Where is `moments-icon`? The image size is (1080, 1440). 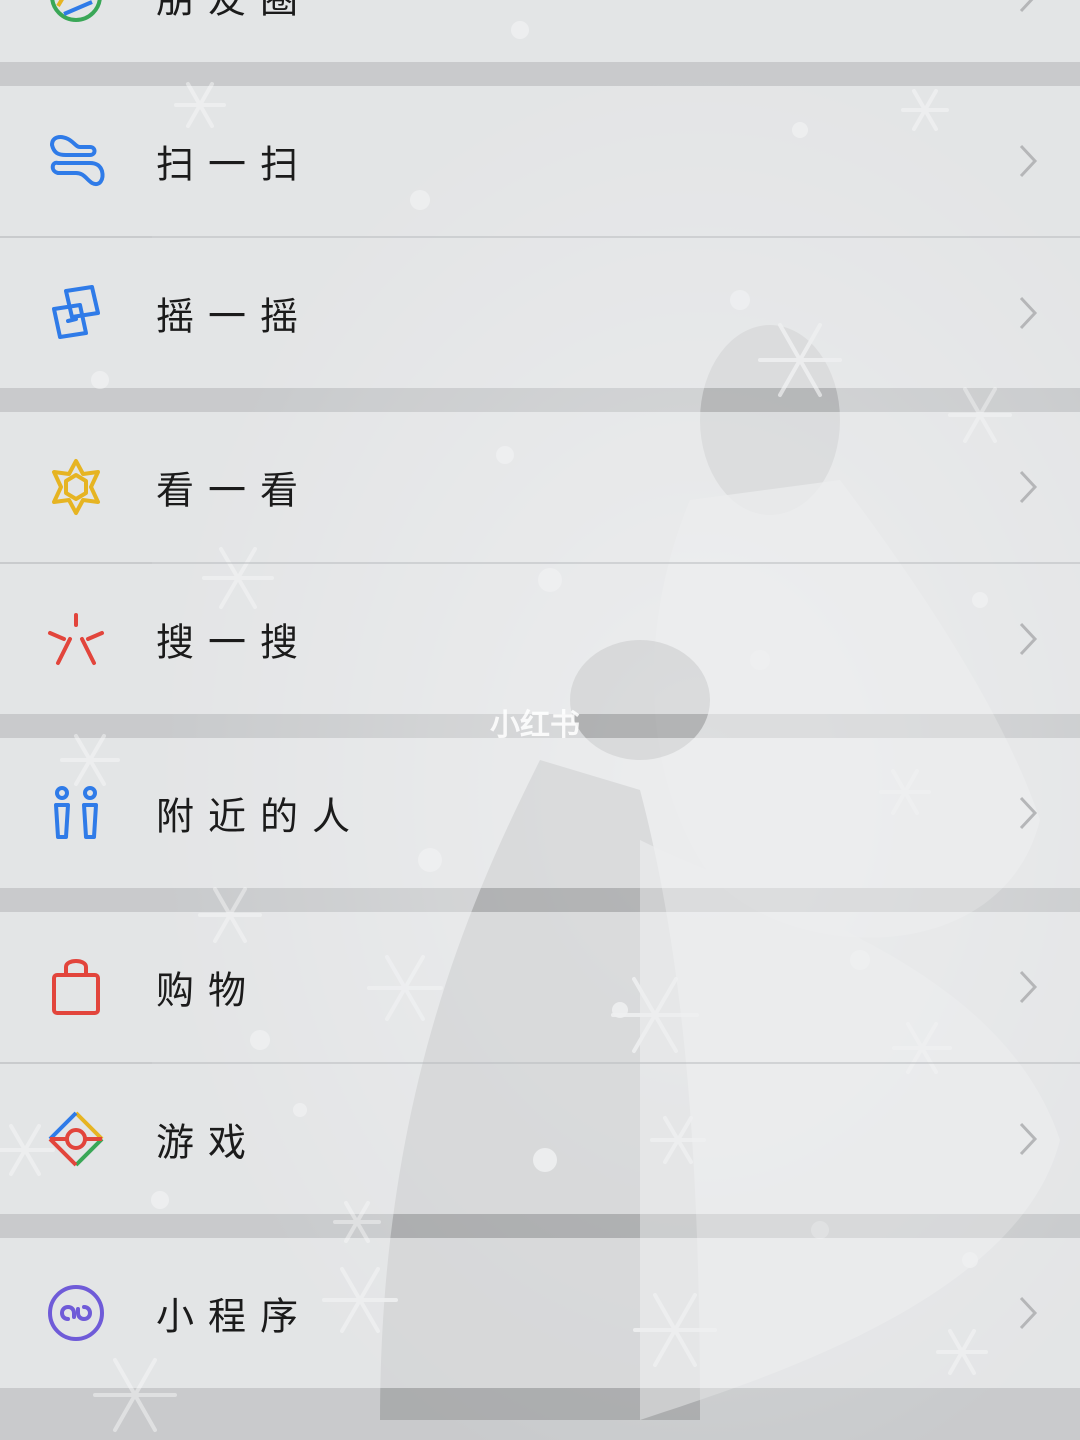 moments-icon is located at coordinates (76, 13).